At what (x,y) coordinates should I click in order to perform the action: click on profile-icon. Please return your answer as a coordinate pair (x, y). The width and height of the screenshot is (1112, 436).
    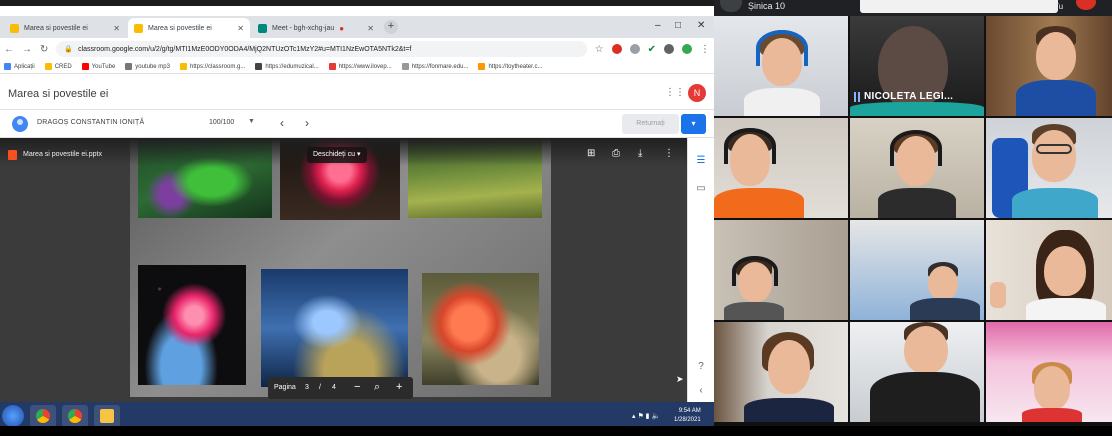
    Looking at the image, I should click on (687, 49).